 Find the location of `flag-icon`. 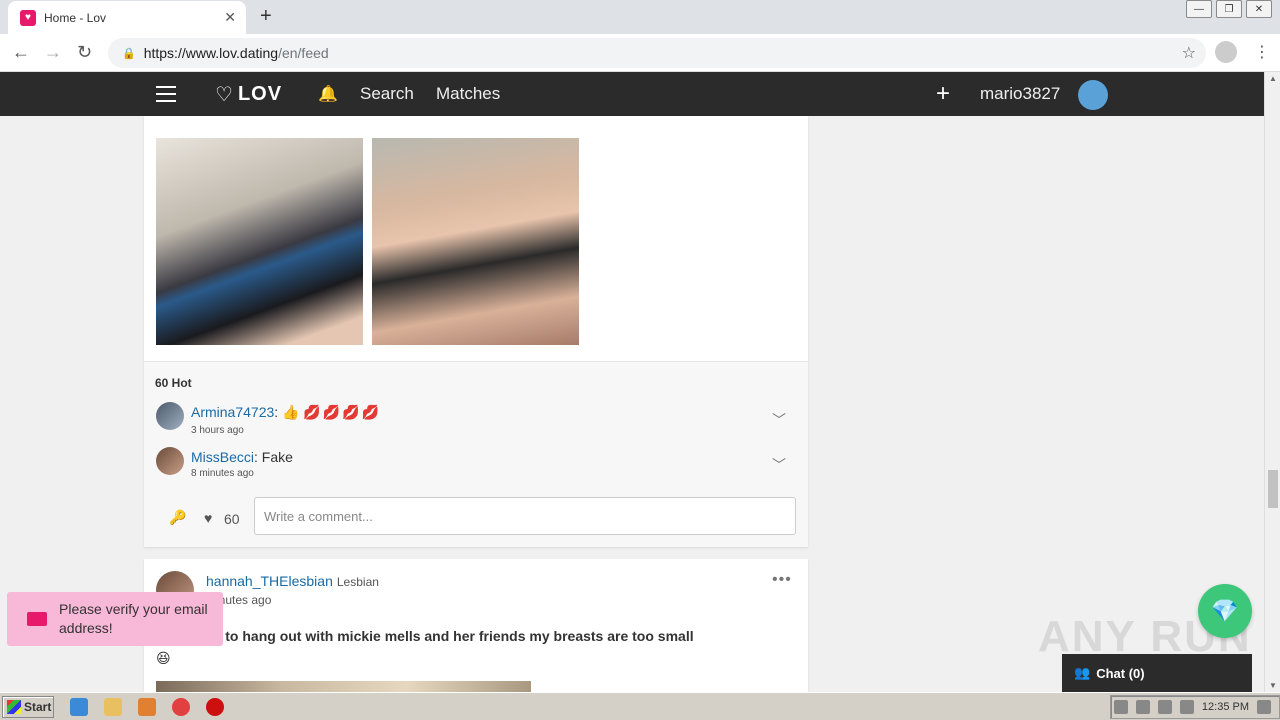

flag-icon is located at coordinates (1186, 707).